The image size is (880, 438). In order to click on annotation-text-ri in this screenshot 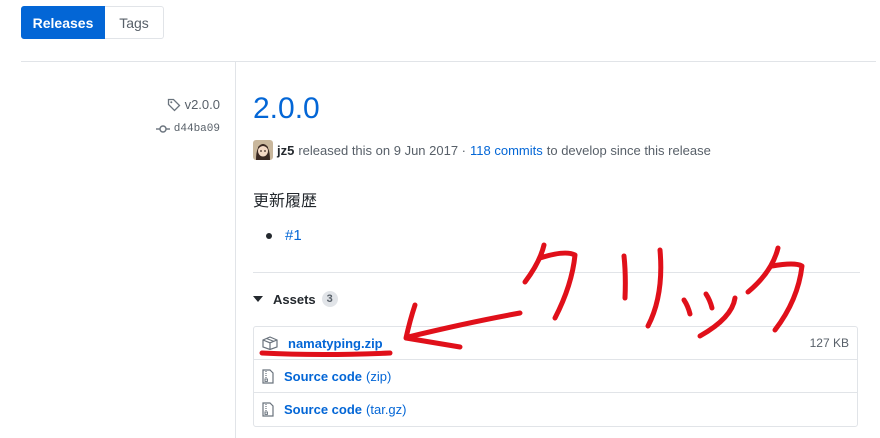, I will do `click(642, 288)`.